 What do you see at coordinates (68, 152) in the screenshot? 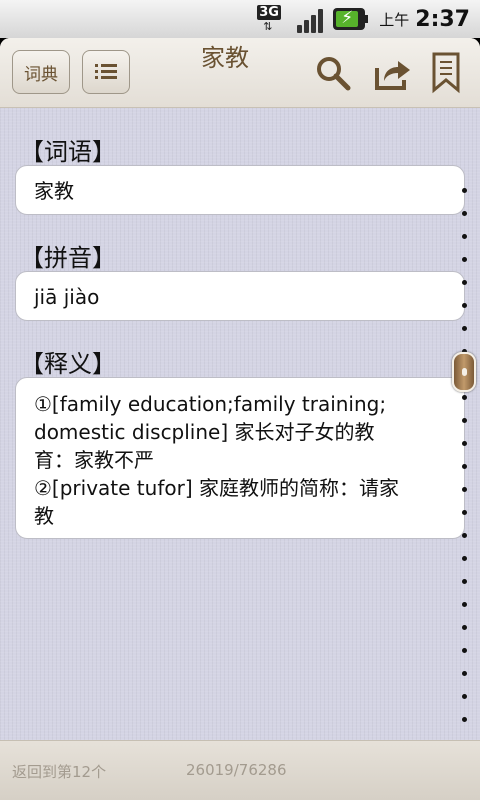
I see `word-heading: 【词语】` at bounding box center [68, 152].